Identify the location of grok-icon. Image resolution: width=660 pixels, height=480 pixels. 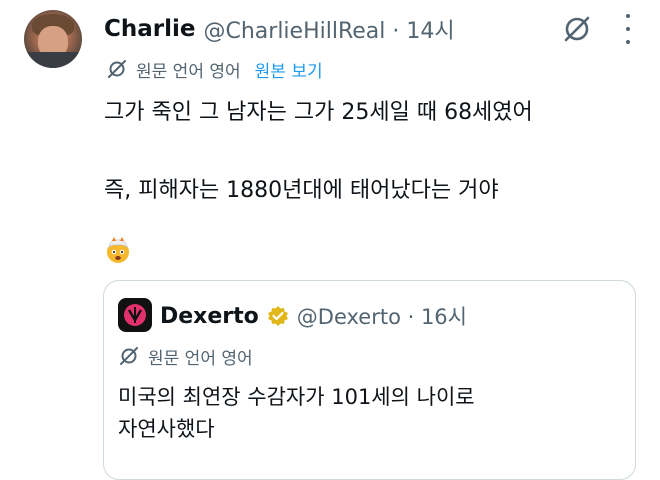
(577, 29).